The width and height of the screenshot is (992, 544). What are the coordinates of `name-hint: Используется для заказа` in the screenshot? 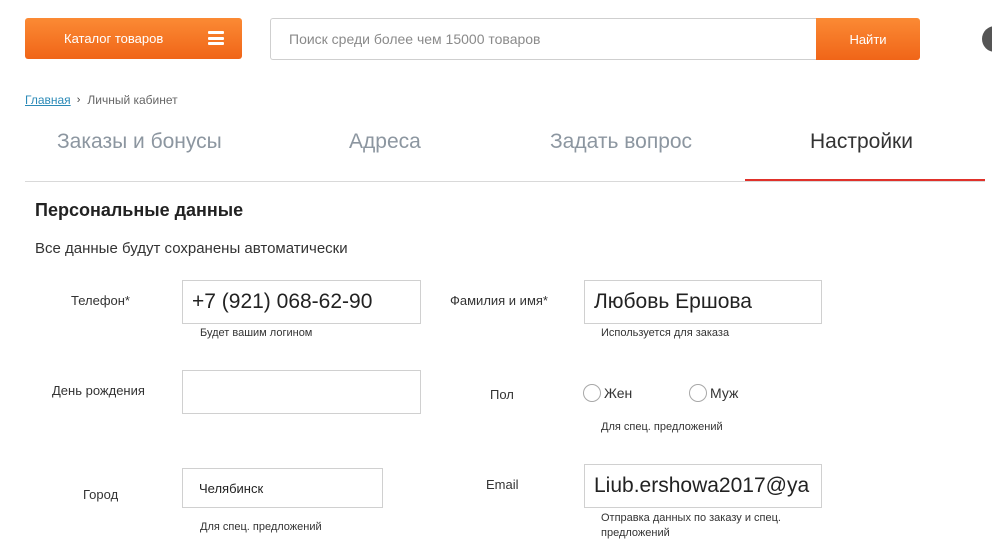 It's located at (665, 333).